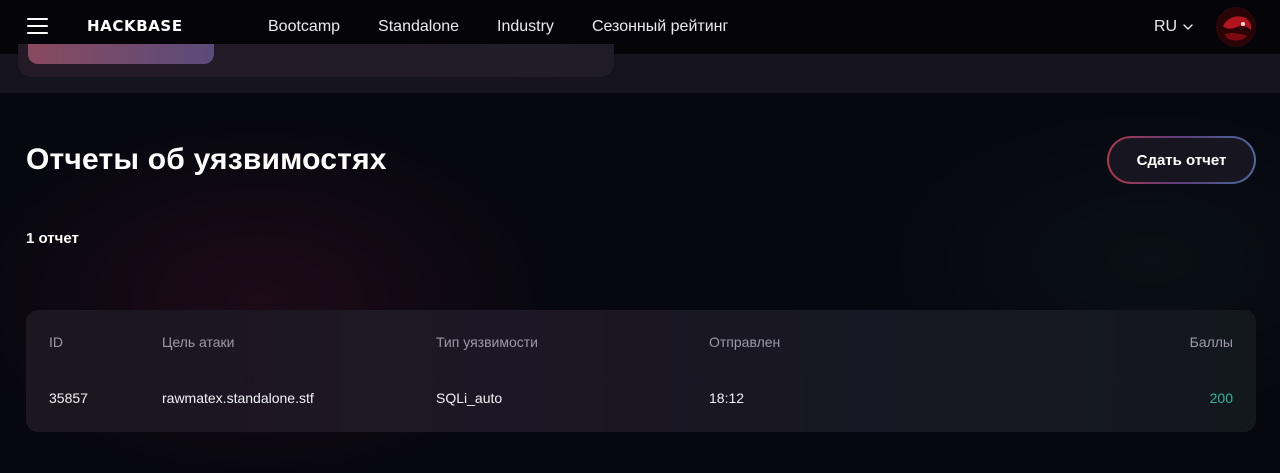 Image resolution: width=1280 pixels, height=473 pixels. I want to click on avatar-image, so click(1236, 27).